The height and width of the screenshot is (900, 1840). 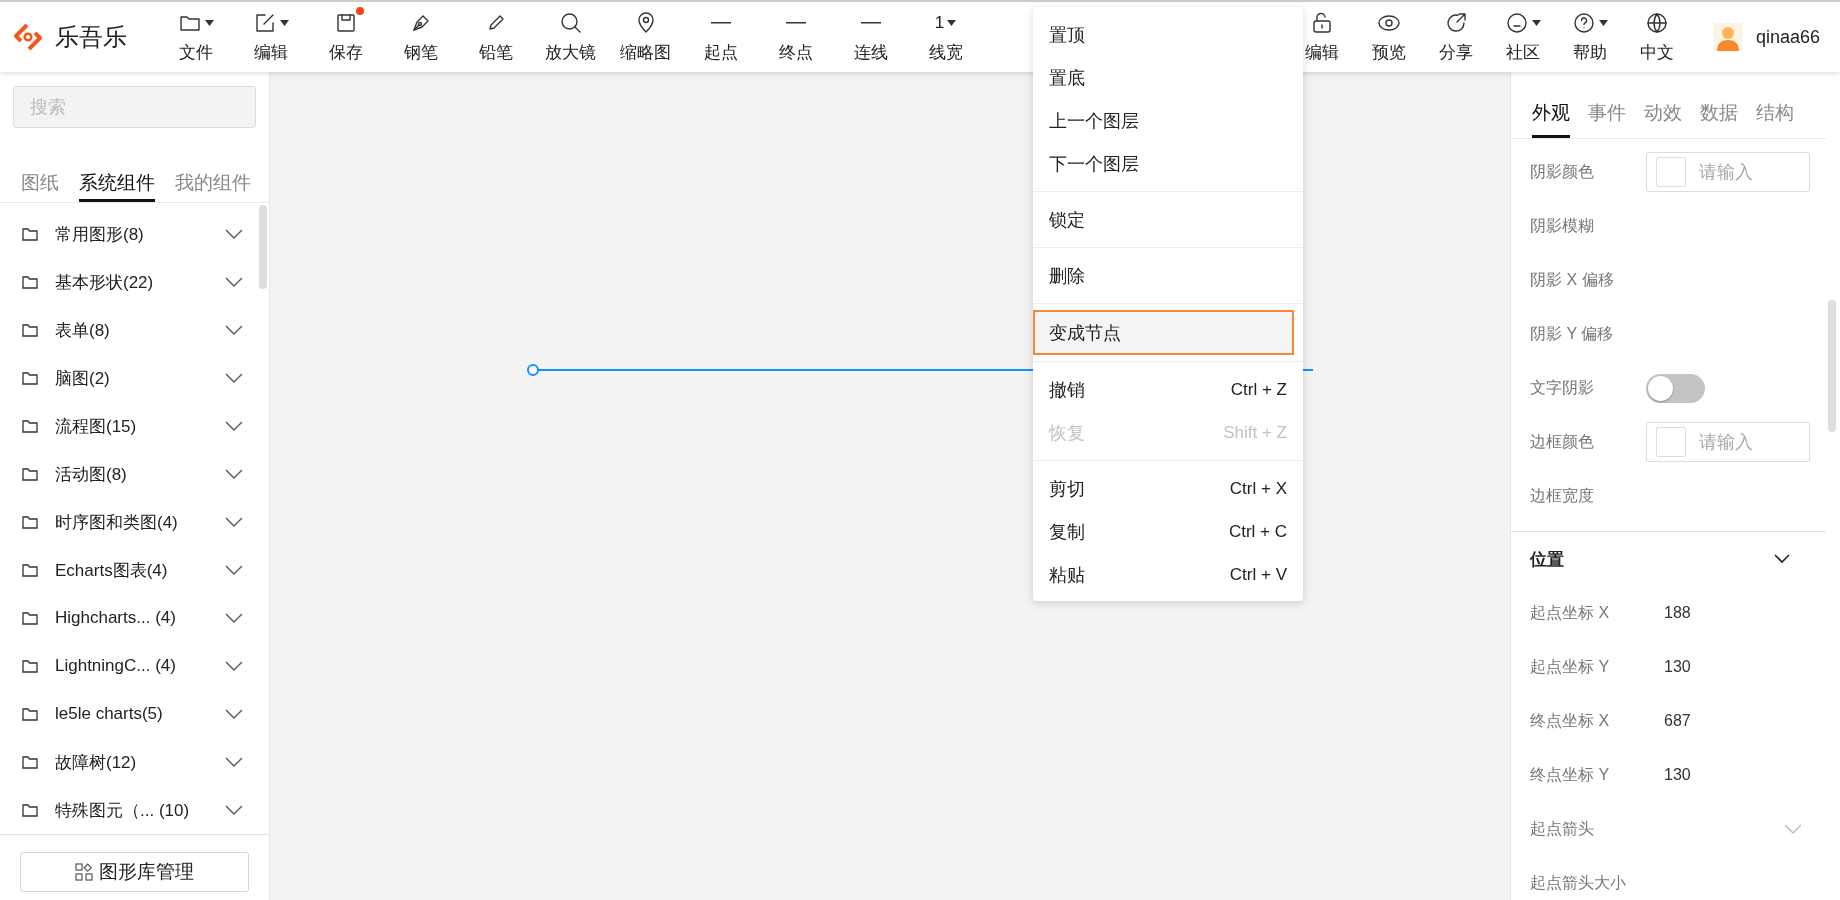 What do you see at coordinates (1656, 37) in the screenshot?
I see `toolbar-button: 中文` at bounding box center [1656, 37].